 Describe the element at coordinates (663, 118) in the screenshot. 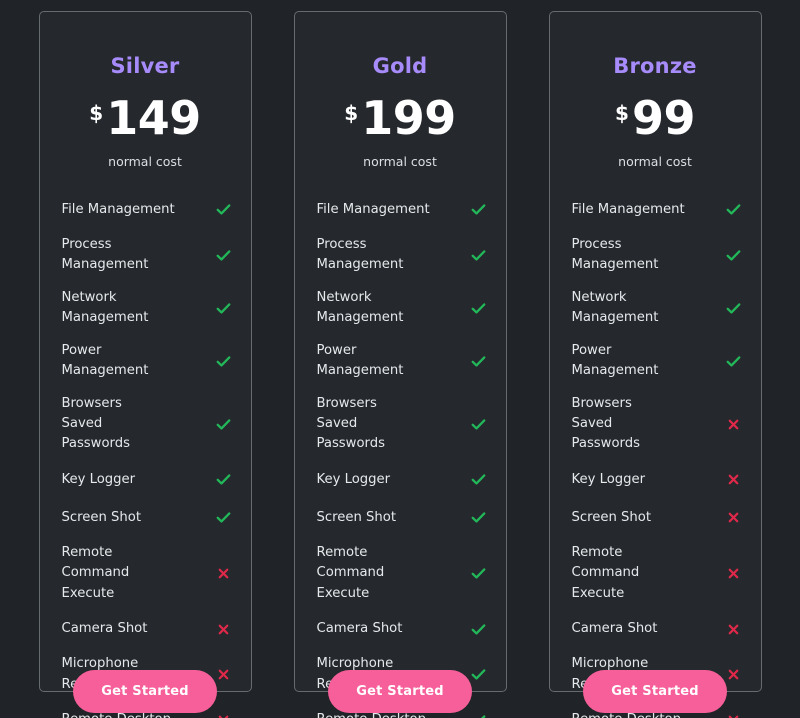

I see `price-amount: 99` at that location.